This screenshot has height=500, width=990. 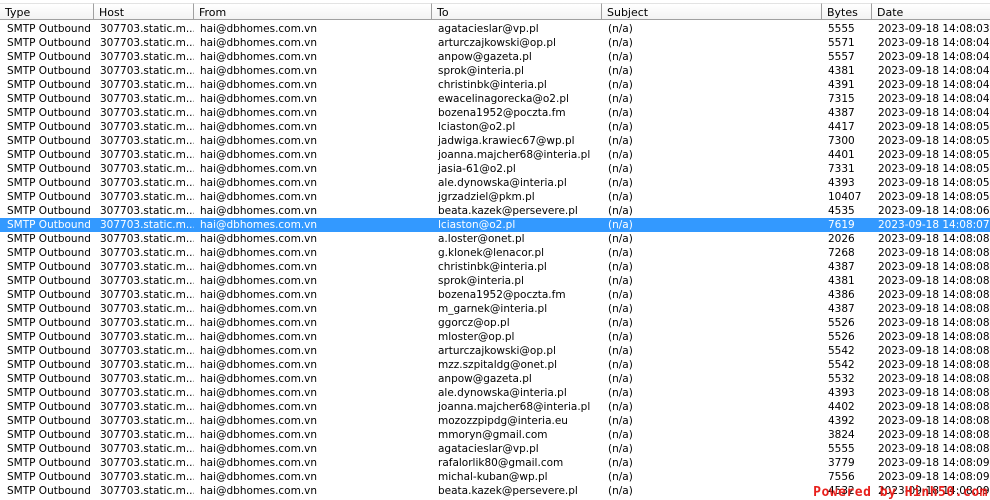 I want to click on cell-to: g.klonek@lenacor.pl, so click(x=491, y=253).